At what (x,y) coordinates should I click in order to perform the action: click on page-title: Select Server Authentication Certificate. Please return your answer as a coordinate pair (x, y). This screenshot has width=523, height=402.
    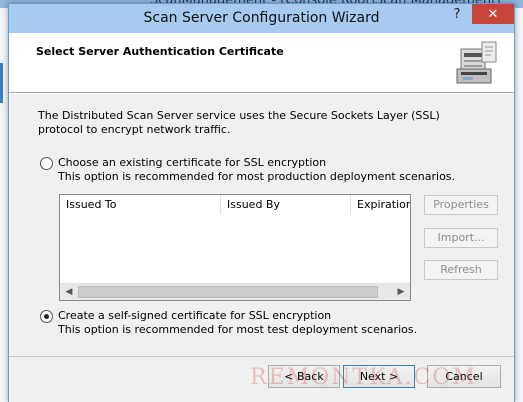
    Looking at the image, I should click on (160, 51).